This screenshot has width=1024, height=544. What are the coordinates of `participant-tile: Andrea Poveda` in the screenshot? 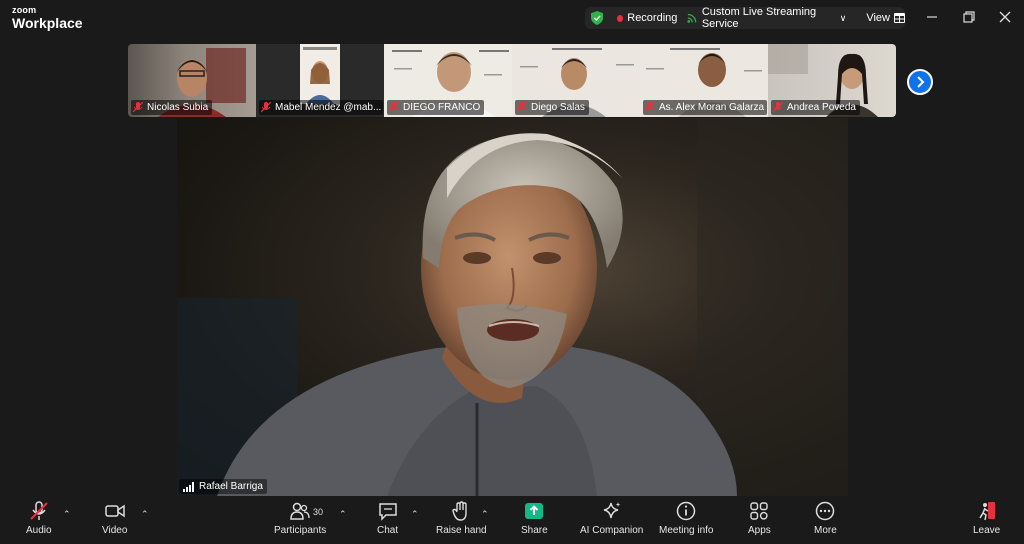 It's located at (832, 80).